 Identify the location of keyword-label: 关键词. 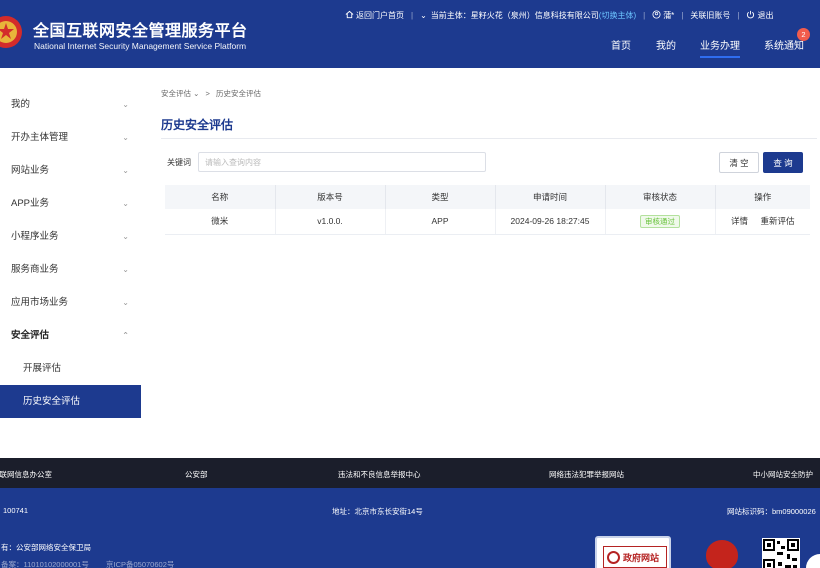
(179, 162).